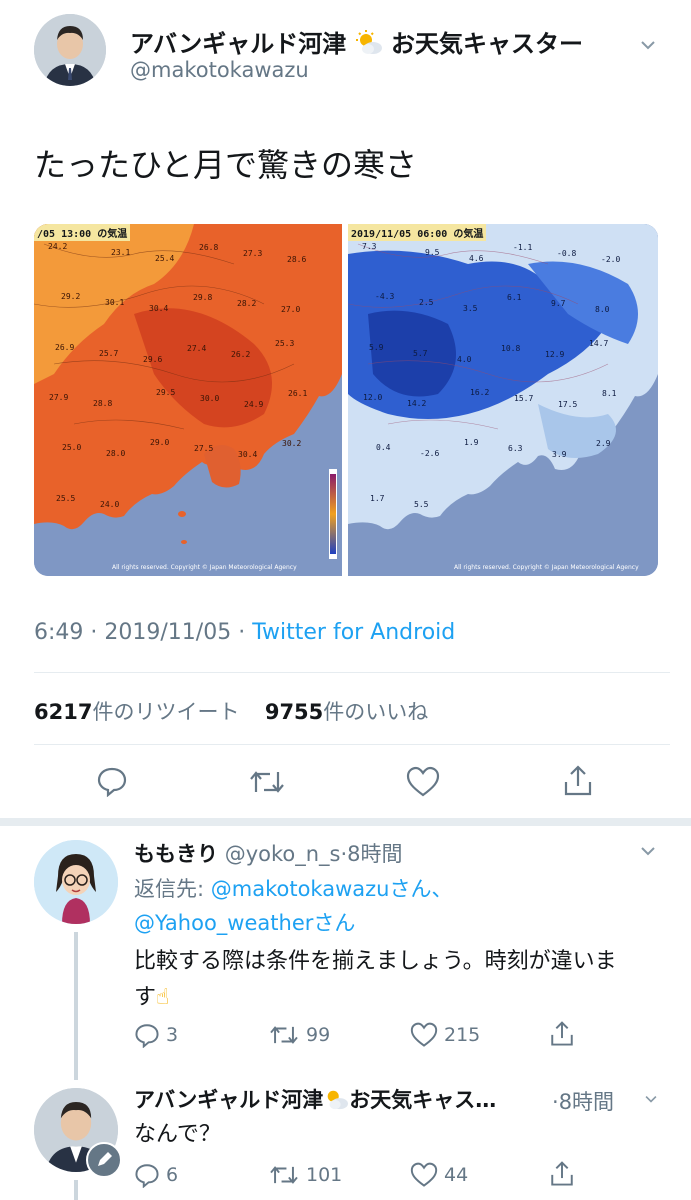  I want to click on map-value: 26.1, so click(298, 393).